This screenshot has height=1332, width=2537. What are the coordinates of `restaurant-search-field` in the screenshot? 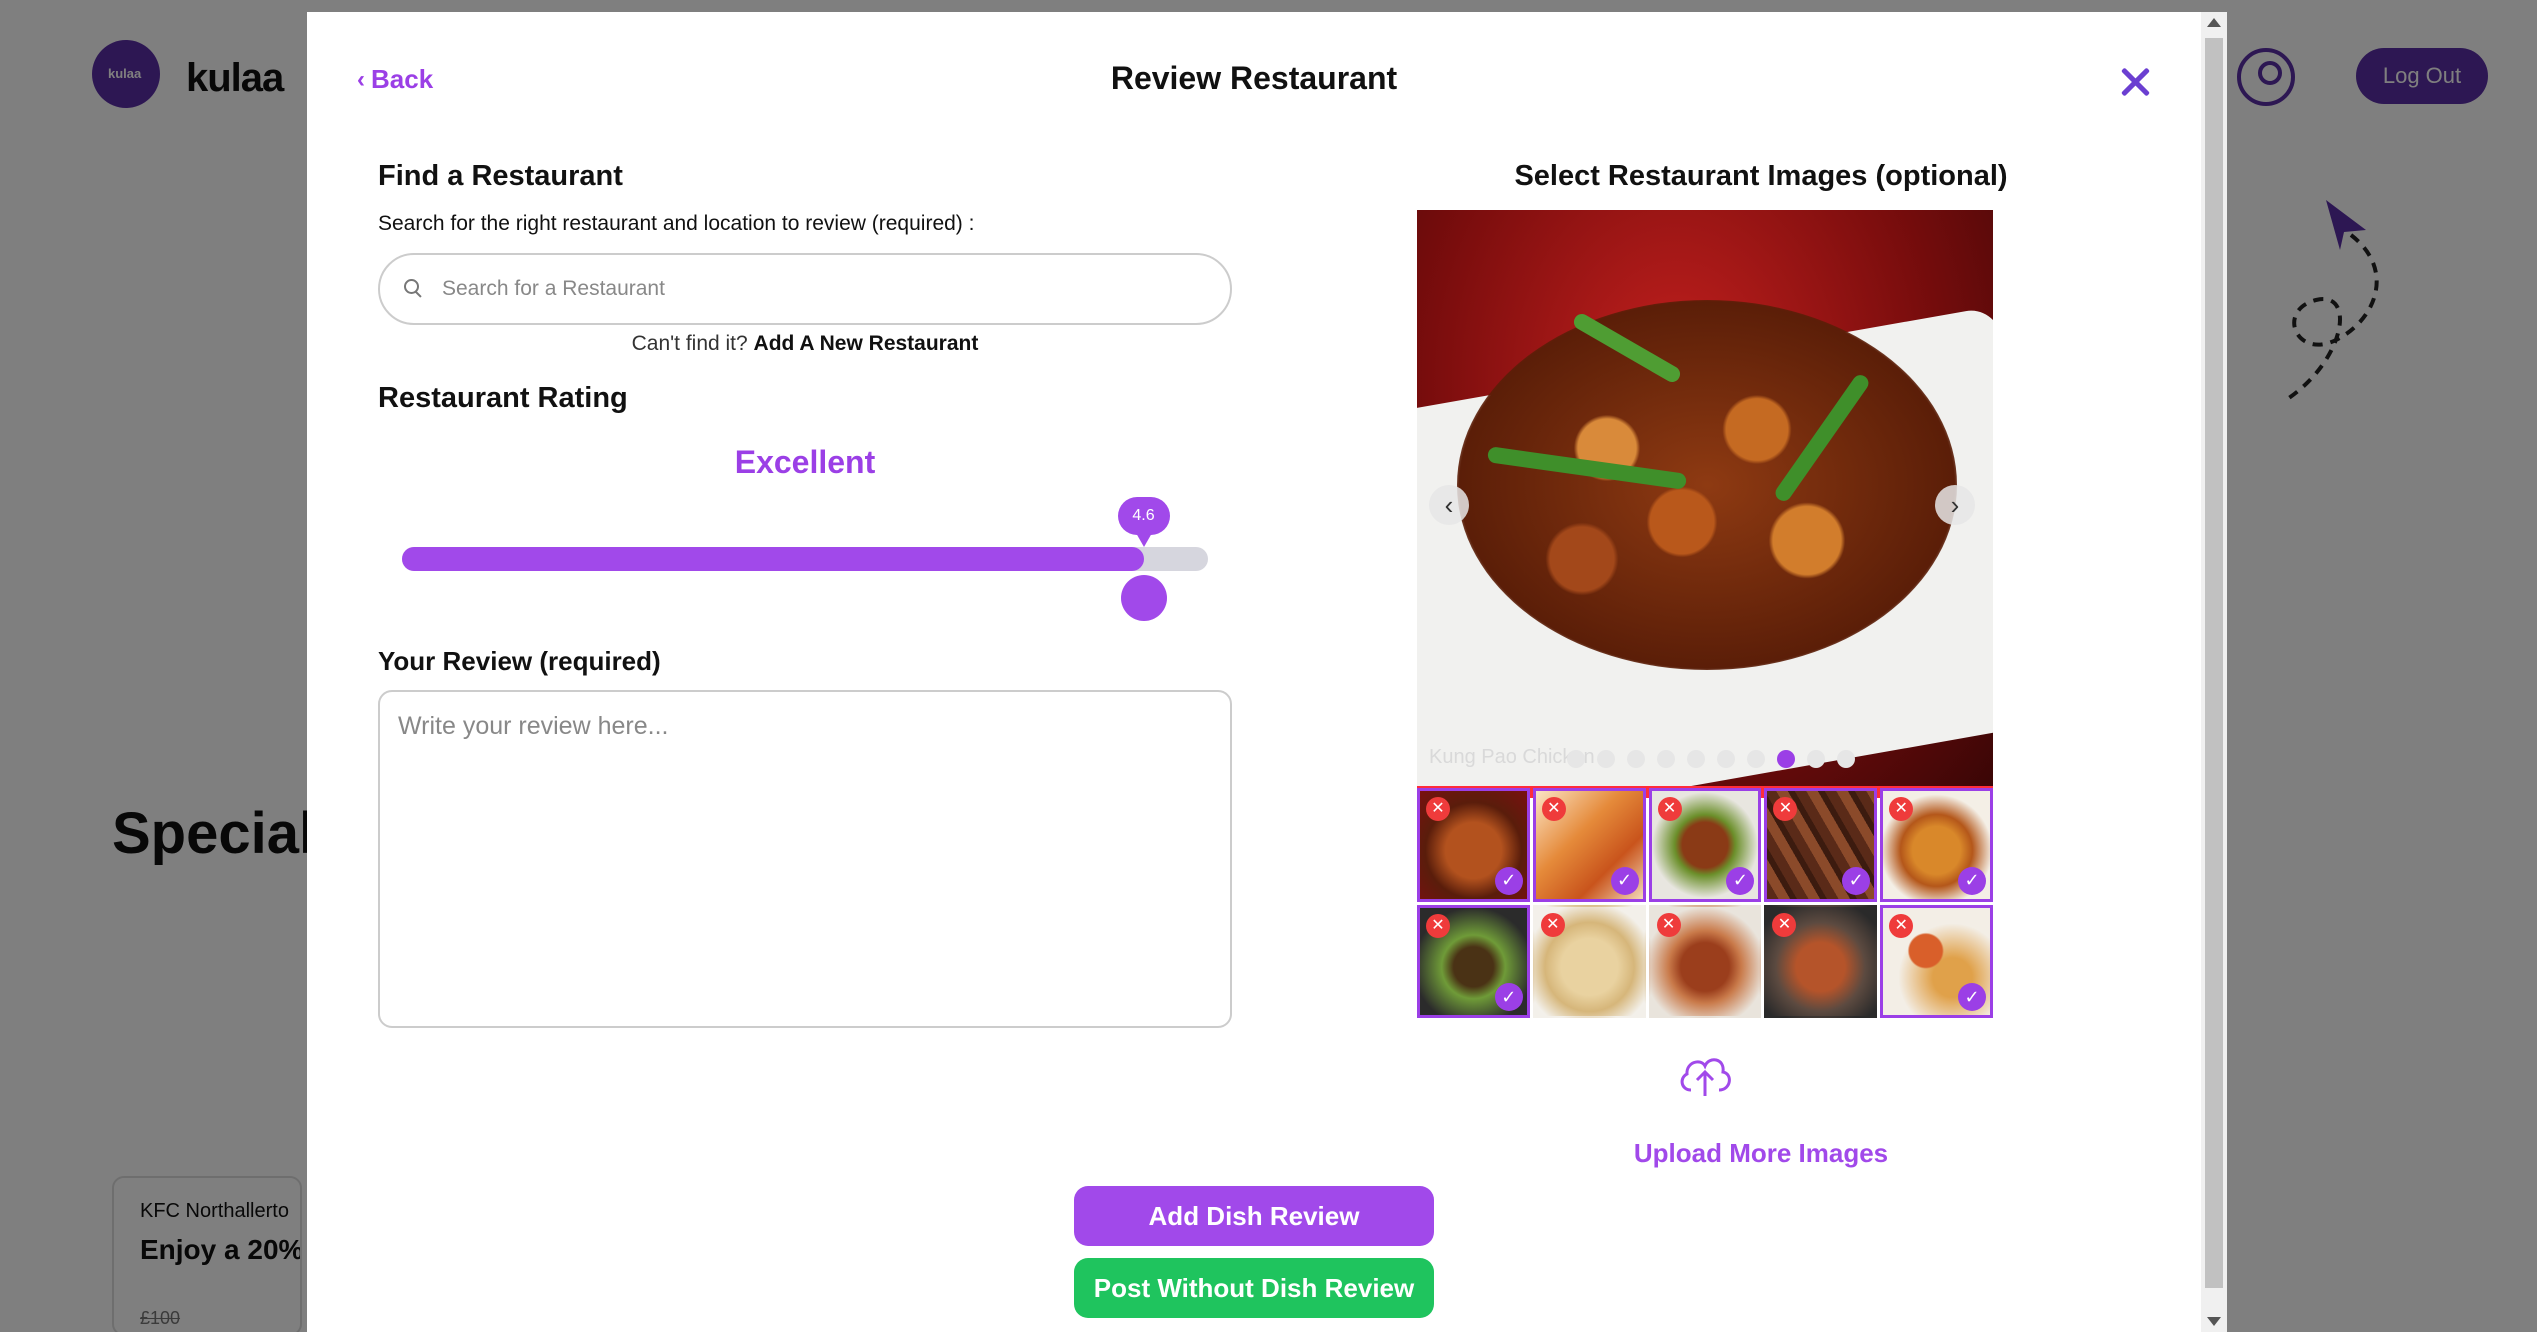 It's located at (805, 289).